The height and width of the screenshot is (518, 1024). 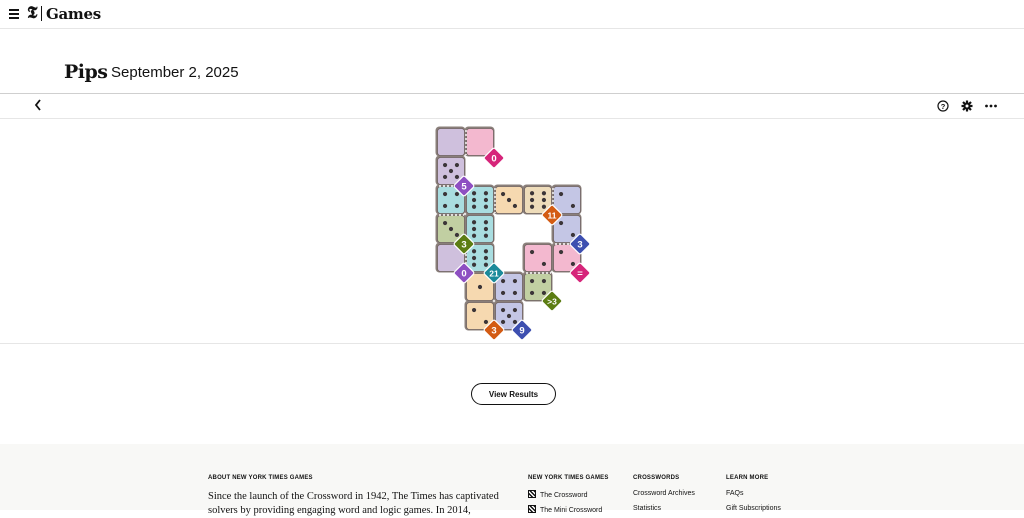 What do you see at coordinates (568, 478) in the screenshot?
I see `footer-games-heading: NEW YORK TIMES GAMES` at bounding box center [568, 478].